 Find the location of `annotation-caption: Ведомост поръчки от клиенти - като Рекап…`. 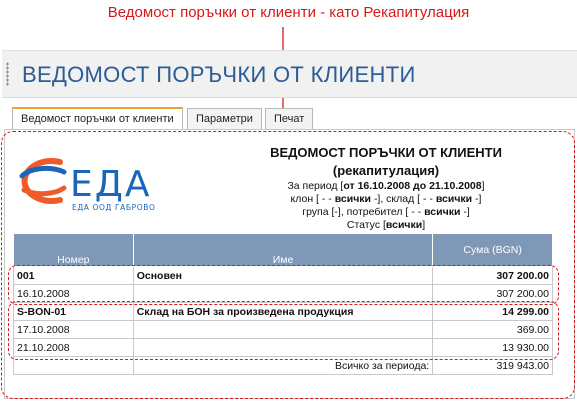

annotation-caption: Ведомост поръчки от клиенти - като Рекап… is located at coordinates (288, 12).